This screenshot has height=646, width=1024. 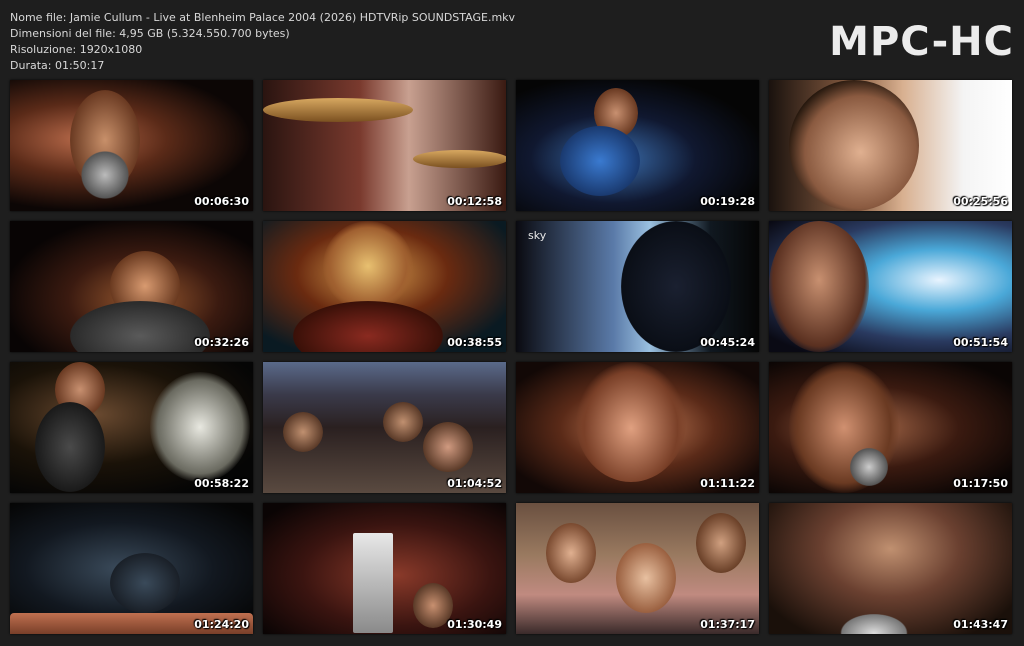 What do you see at coordinates (221, 483) in the screenshot?
I see `timestamp: 00:58:22` at bounding box center [221, 483].